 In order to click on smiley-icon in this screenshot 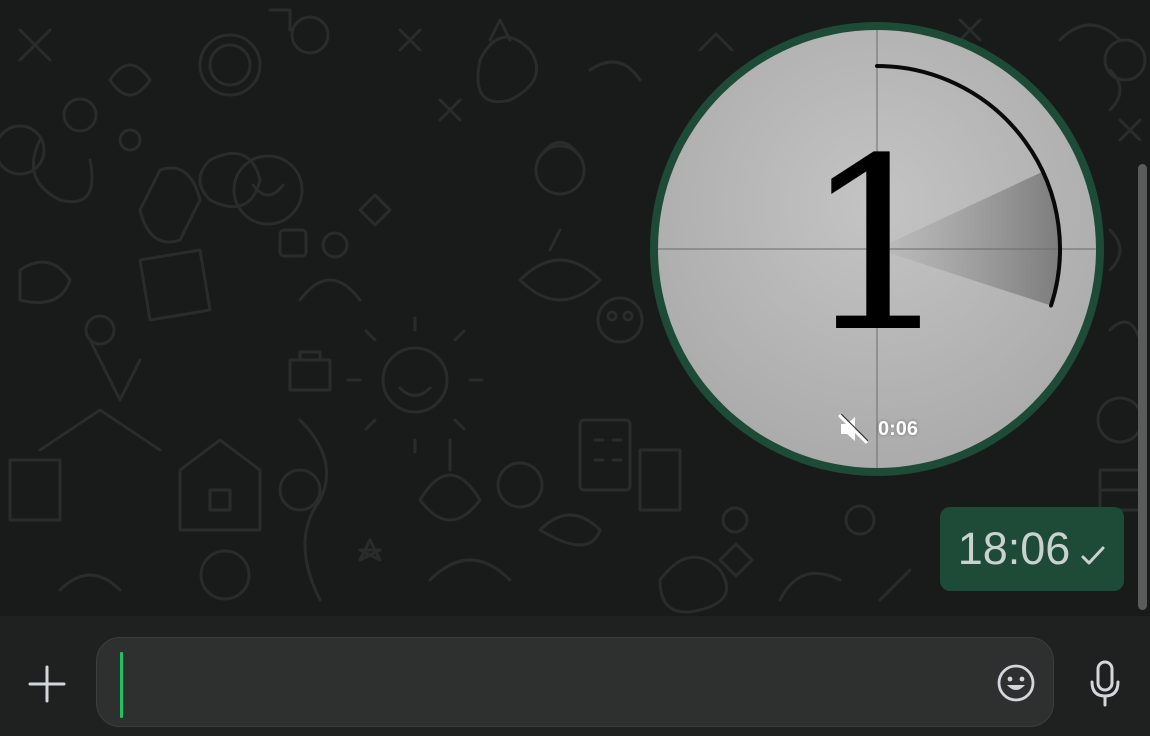, I will do `click(1016, 683)`.